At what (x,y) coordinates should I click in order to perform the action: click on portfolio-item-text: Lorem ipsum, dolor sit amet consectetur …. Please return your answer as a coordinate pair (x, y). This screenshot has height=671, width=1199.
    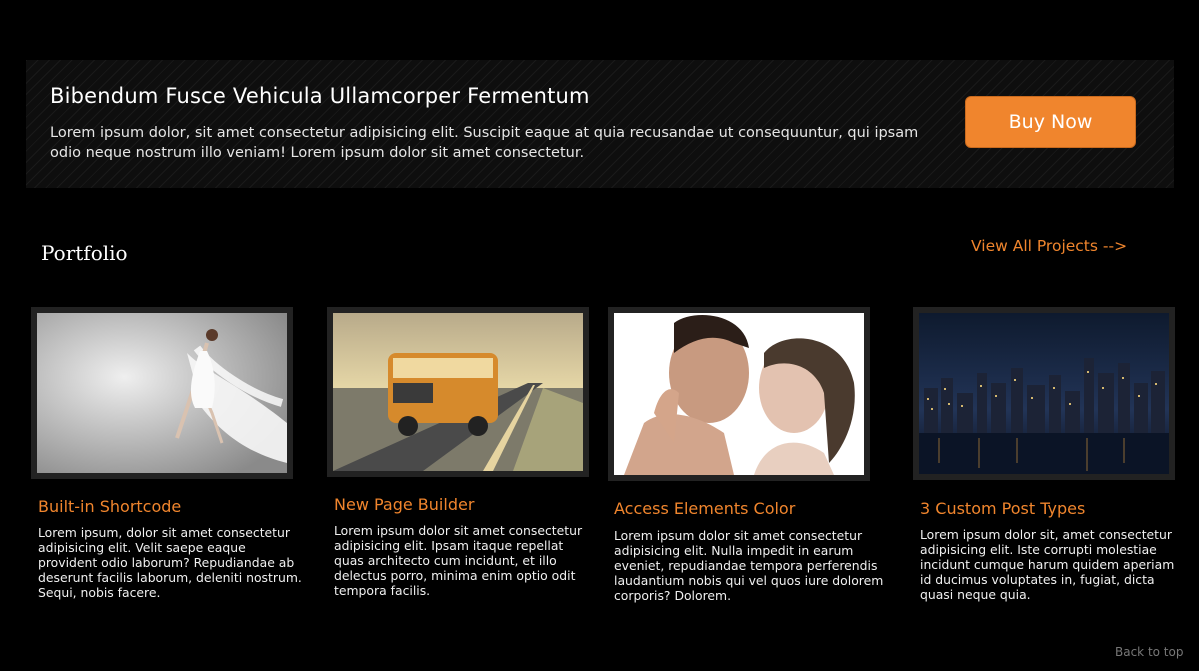
    Looking at the image, I should click on (170, 562).